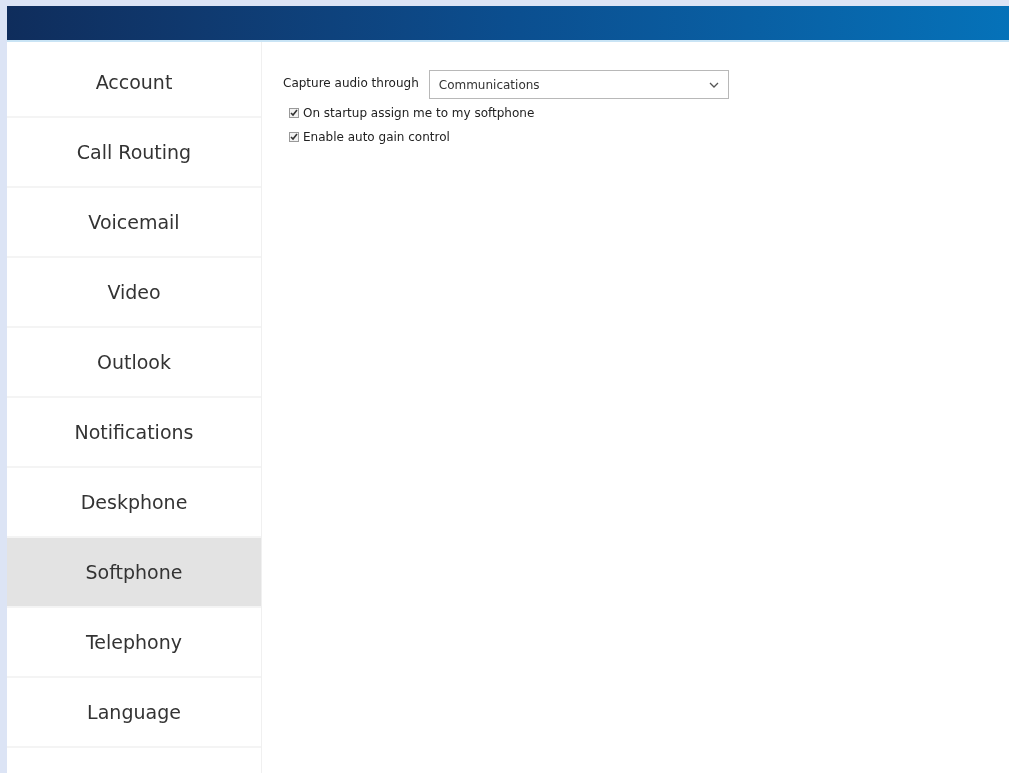 The width and height of the screenshot is (1009, 773). I want to click on capture-audio-label: Capture audio through, so click(351, 83).